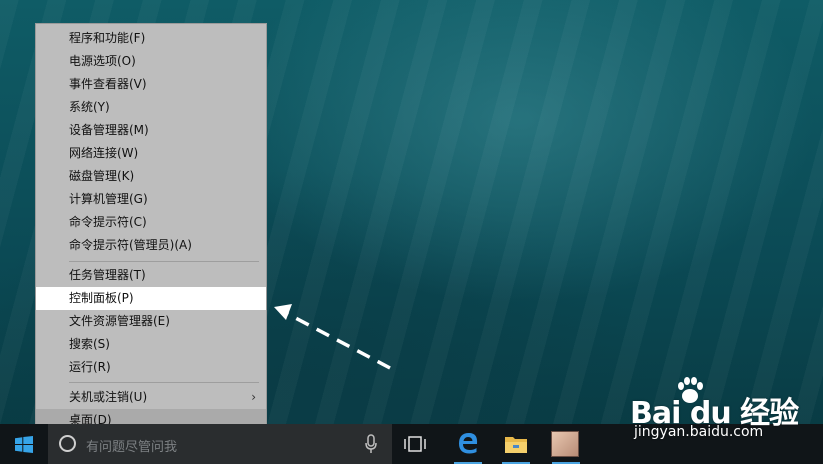  Describe the element at coordinates (108, 397) in the screenshot. I see `menu-item-label: 关机或注销(U)` at that location.